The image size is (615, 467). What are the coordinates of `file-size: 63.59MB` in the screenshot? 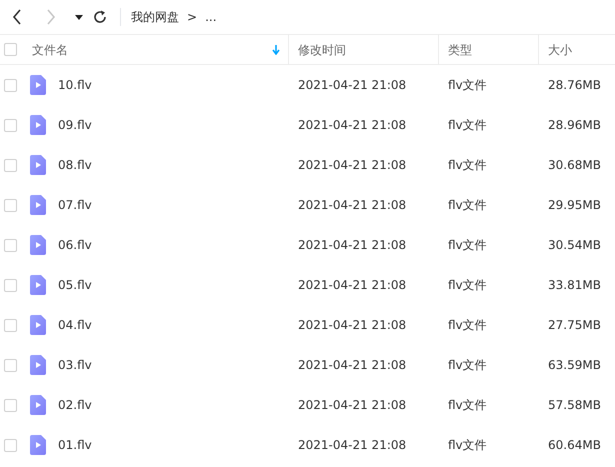 It's located at (574, 365).